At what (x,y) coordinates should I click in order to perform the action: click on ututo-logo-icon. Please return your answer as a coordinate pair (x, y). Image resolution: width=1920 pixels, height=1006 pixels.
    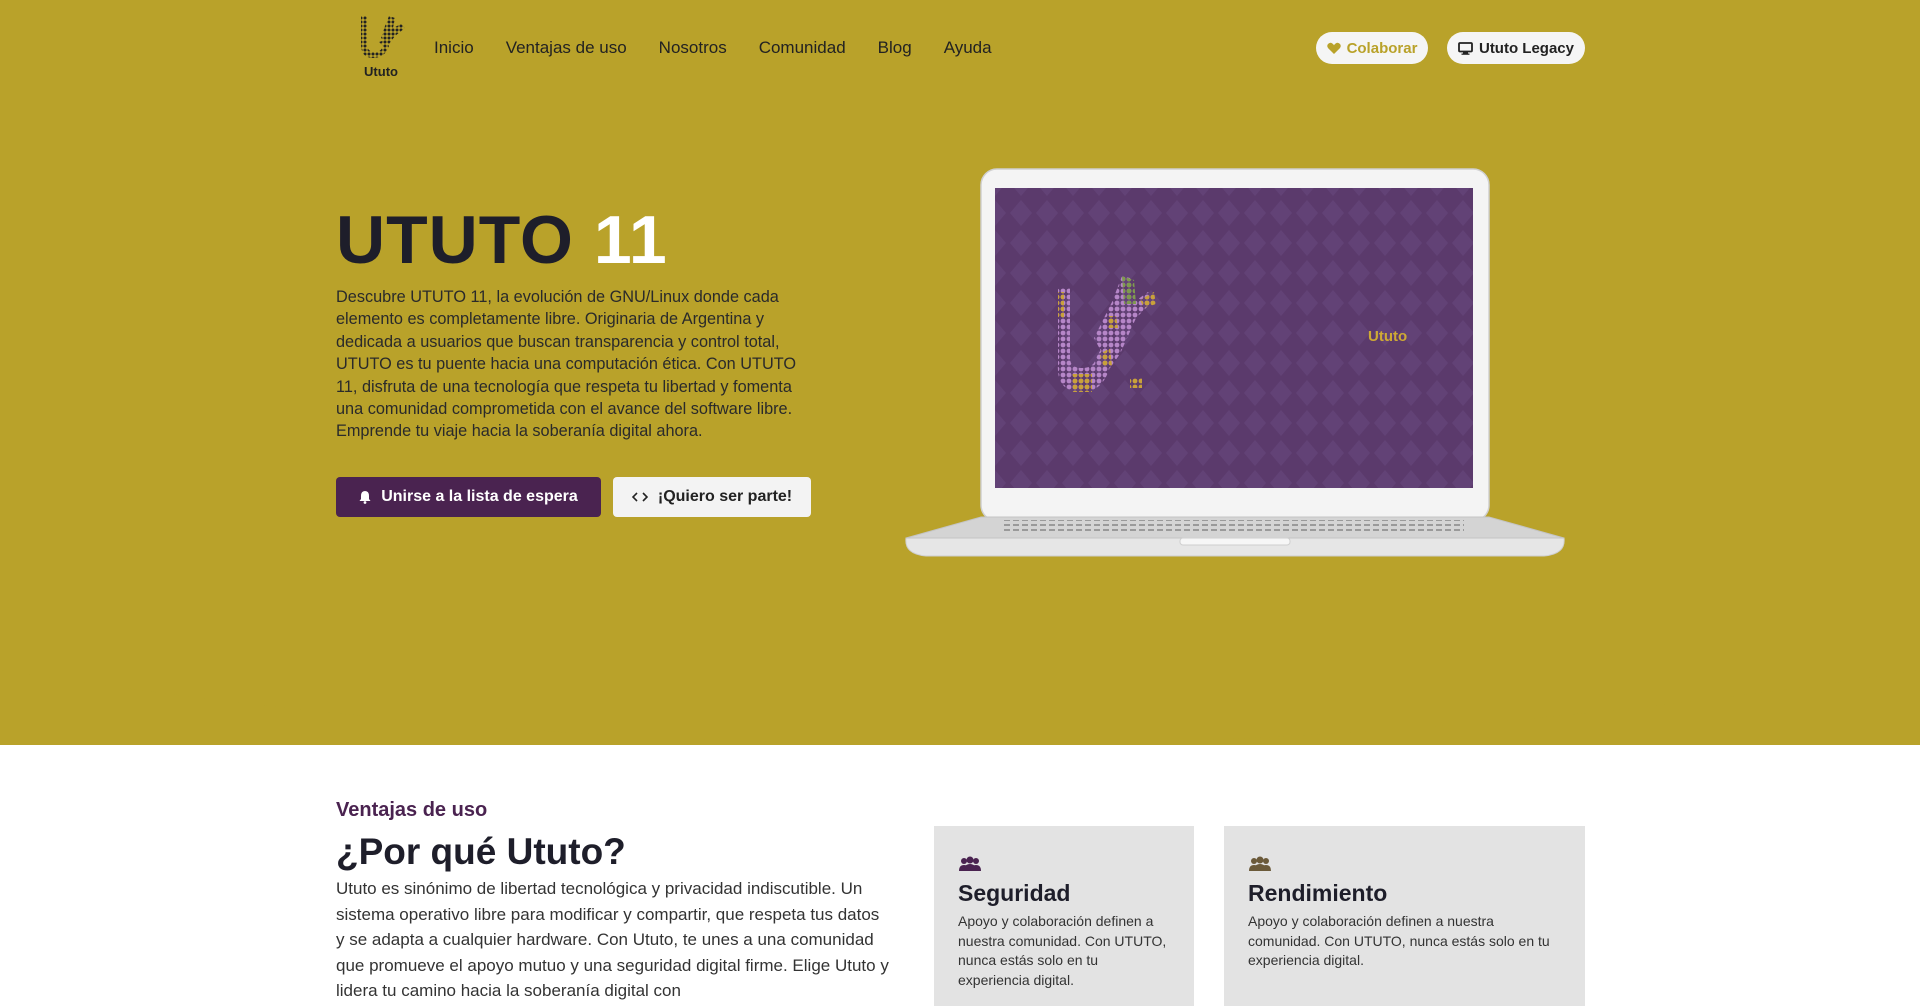
    Looking at the image, I should click on (383, 37).